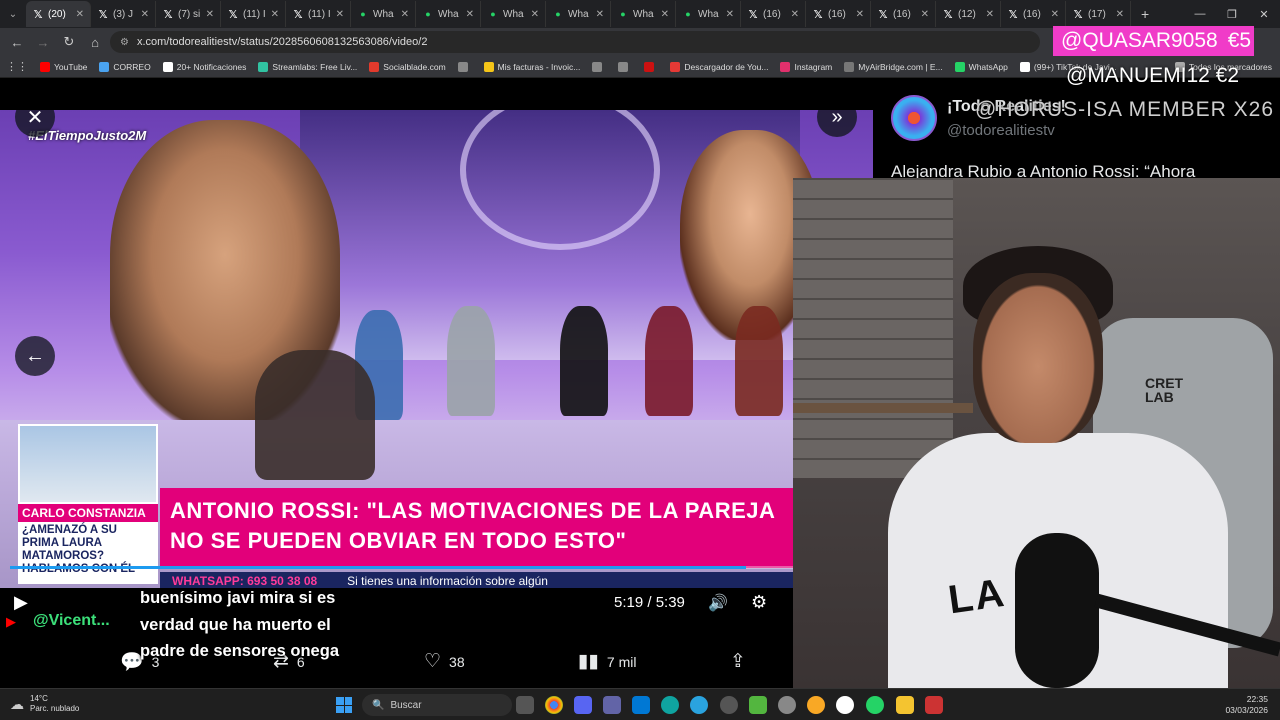  Describe the element at coordinates (21, 602) in the screenshot. I see `play-icon: ▶` at that location.